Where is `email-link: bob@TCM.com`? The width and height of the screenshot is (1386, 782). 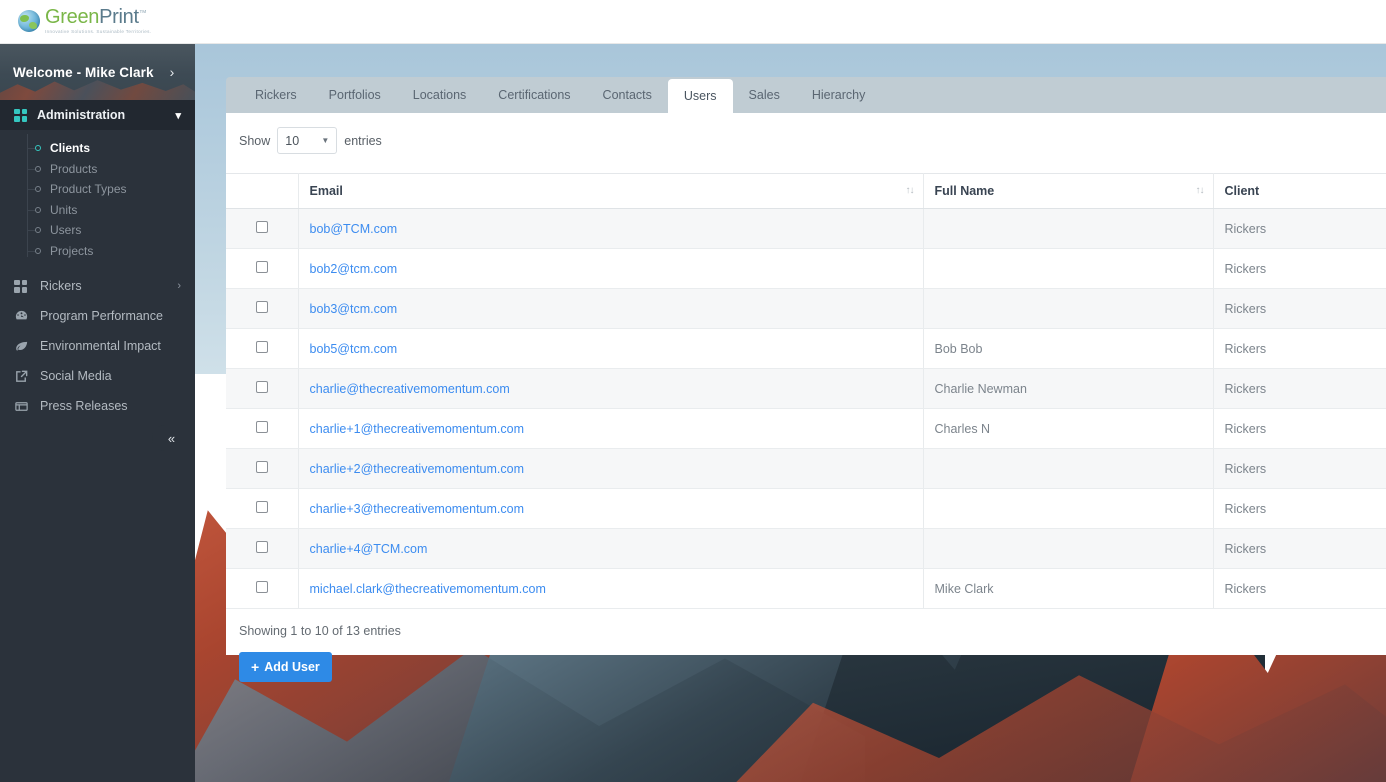
email-link: bob@TCM.com is located at coordinates (354, 229).